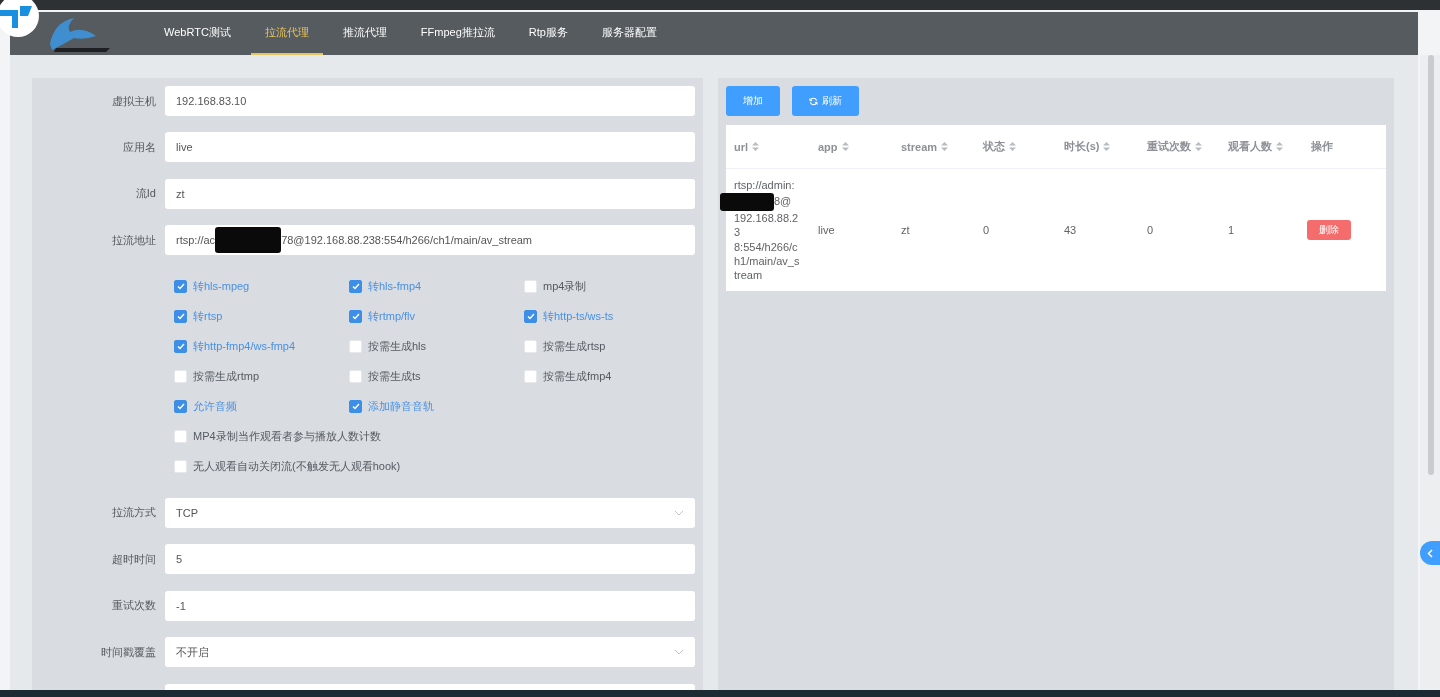 The width and height of the screenshot is (1440, 697). What do you see at coordinates (277, 437) in the screenshot?
I see `checkbox-option: MP4录制当作观看者参与播放人数计数` at bounding box center [277, 437].